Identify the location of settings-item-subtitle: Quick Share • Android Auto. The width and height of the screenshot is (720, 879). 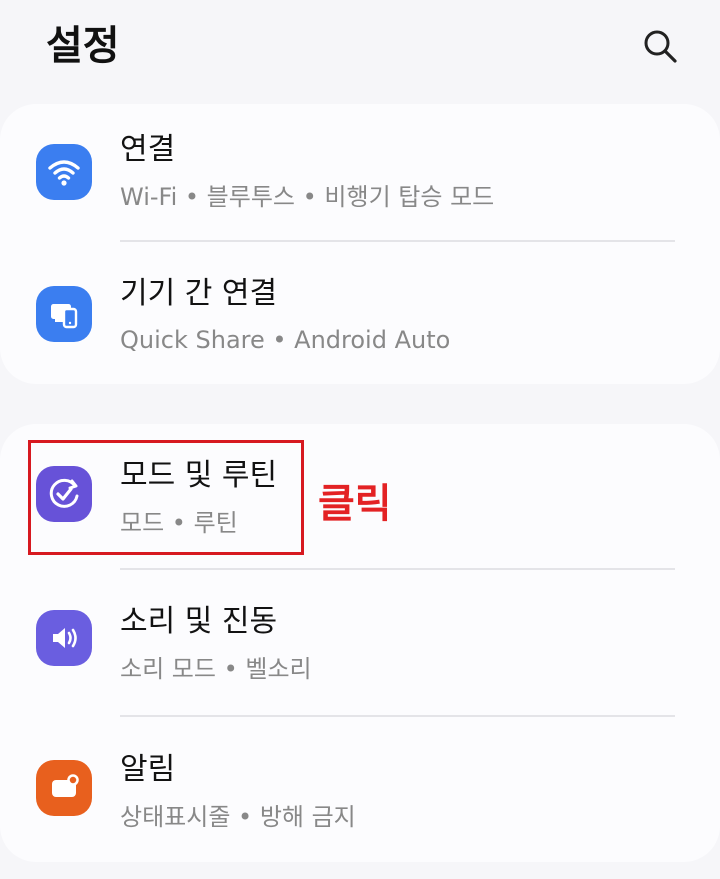
(285, 340).